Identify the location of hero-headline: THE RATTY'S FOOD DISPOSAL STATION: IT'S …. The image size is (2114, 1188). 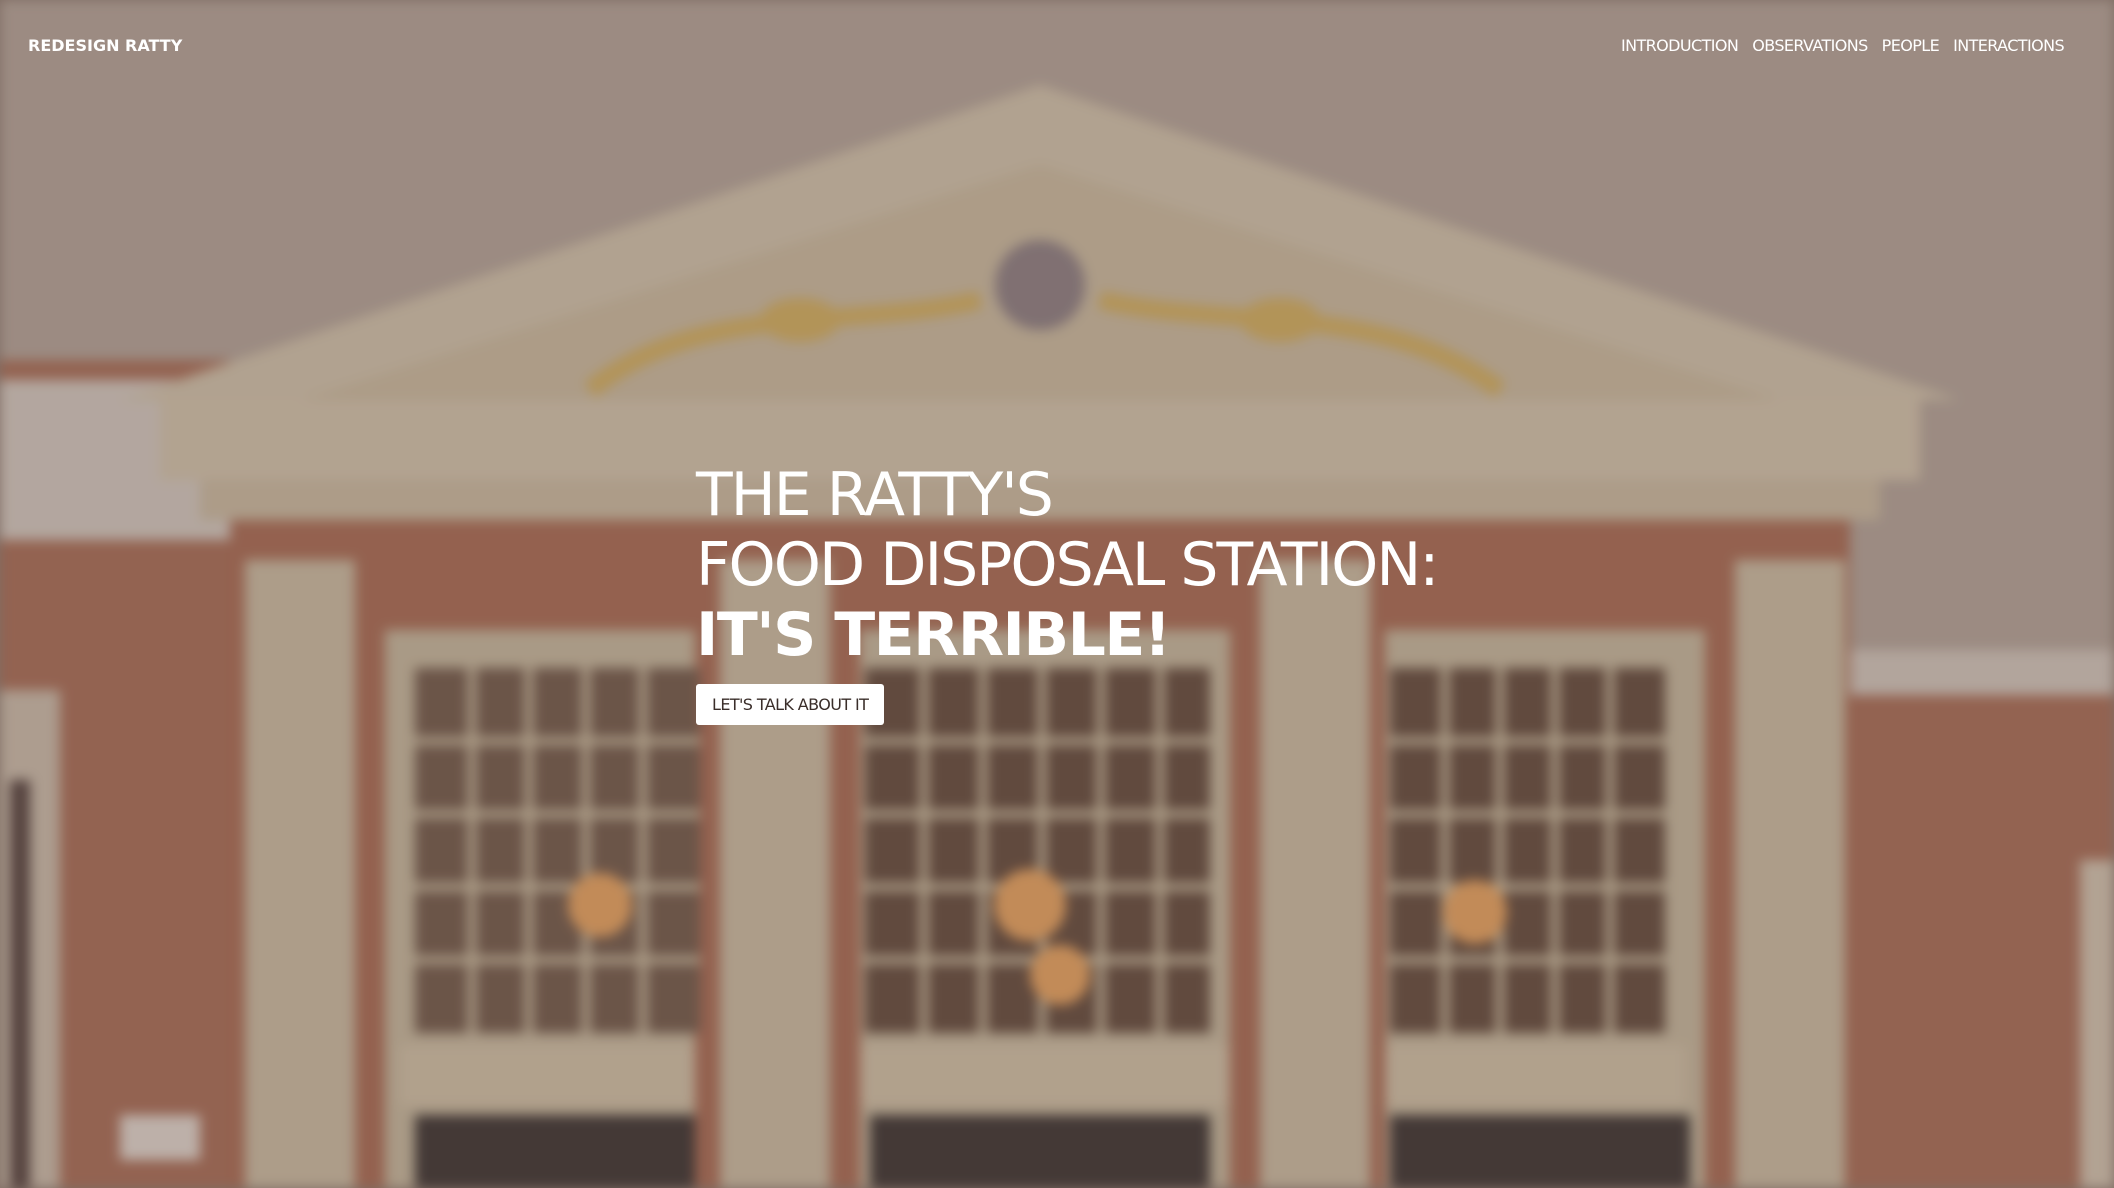
(1068, 565).